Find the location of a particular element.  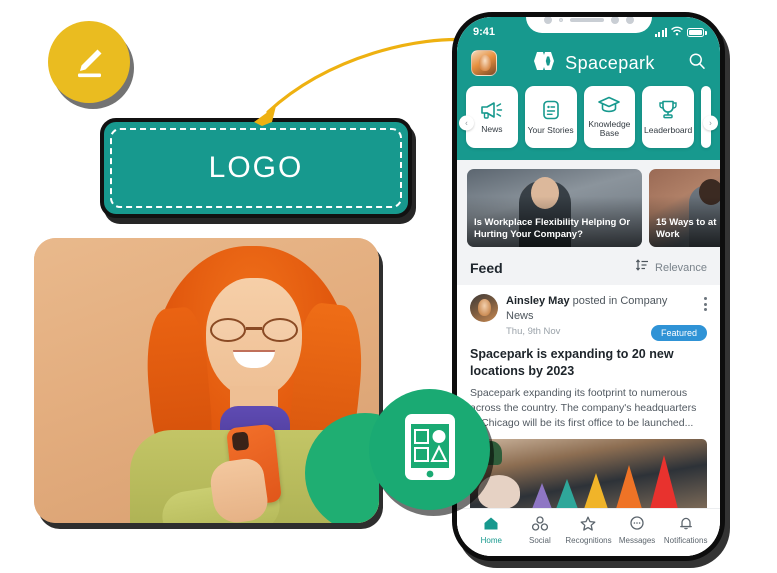

spacepark-hexagon-logo is located at coordinates (544, 63).